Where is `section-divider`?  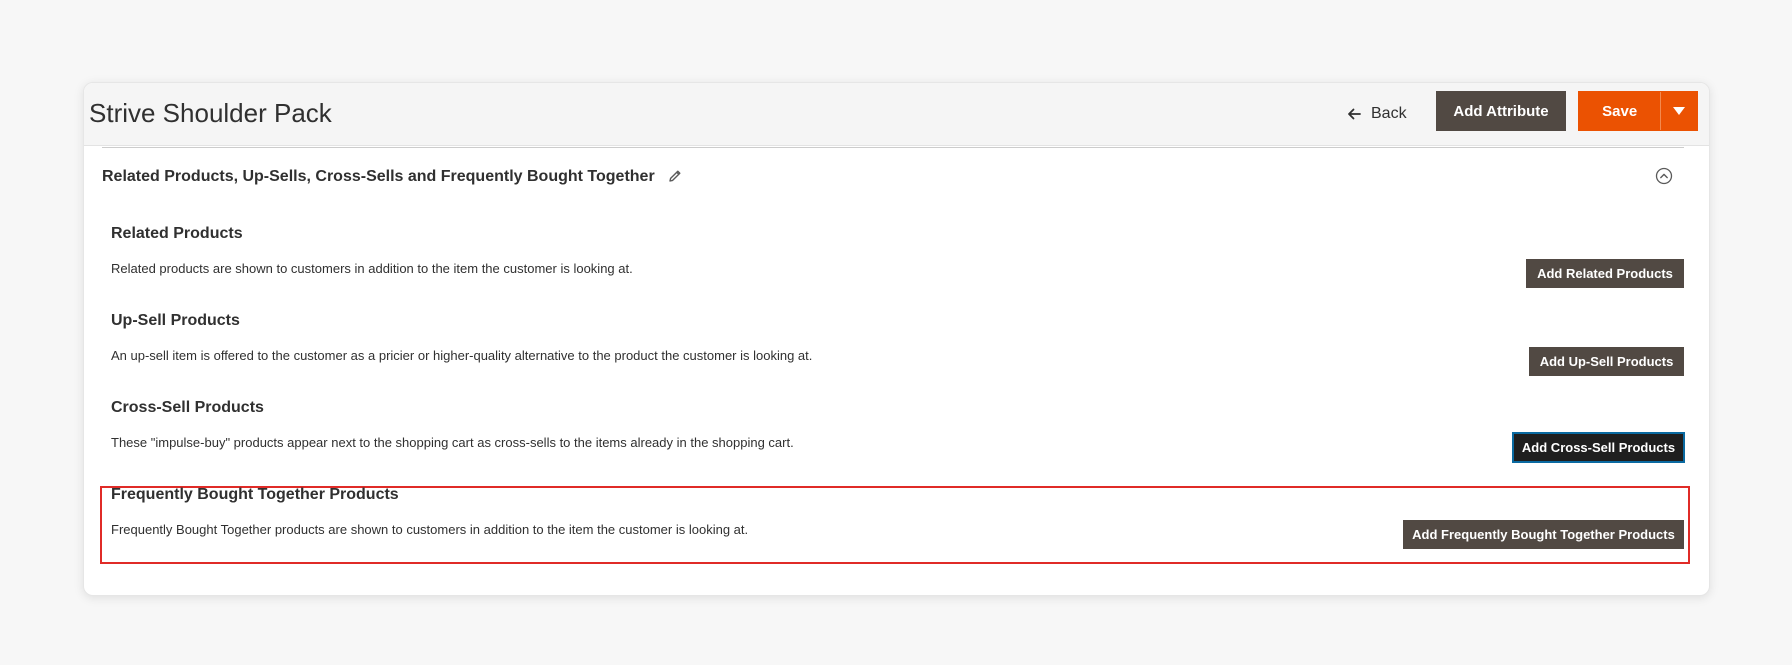
section-divider is located at coordinates (893, 147).